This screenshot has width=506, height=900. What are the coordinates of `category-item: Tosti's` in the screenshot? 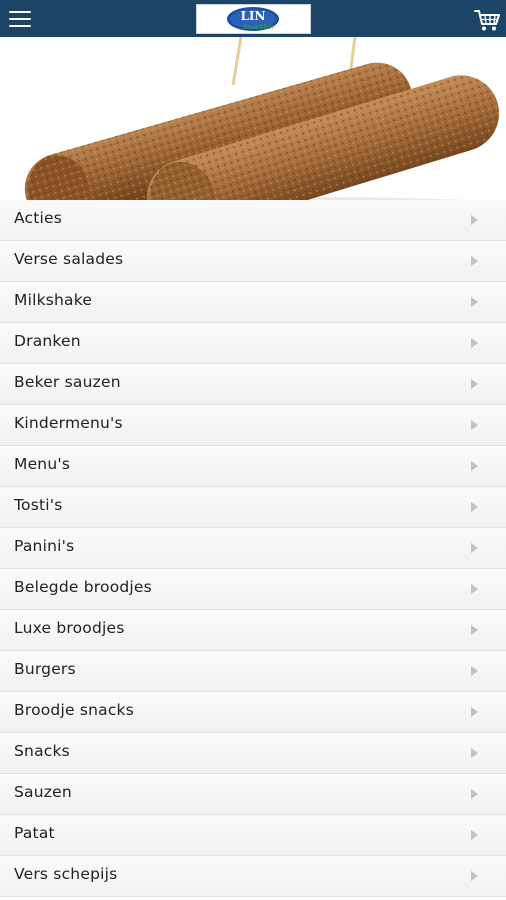 It's located at (253, 507).